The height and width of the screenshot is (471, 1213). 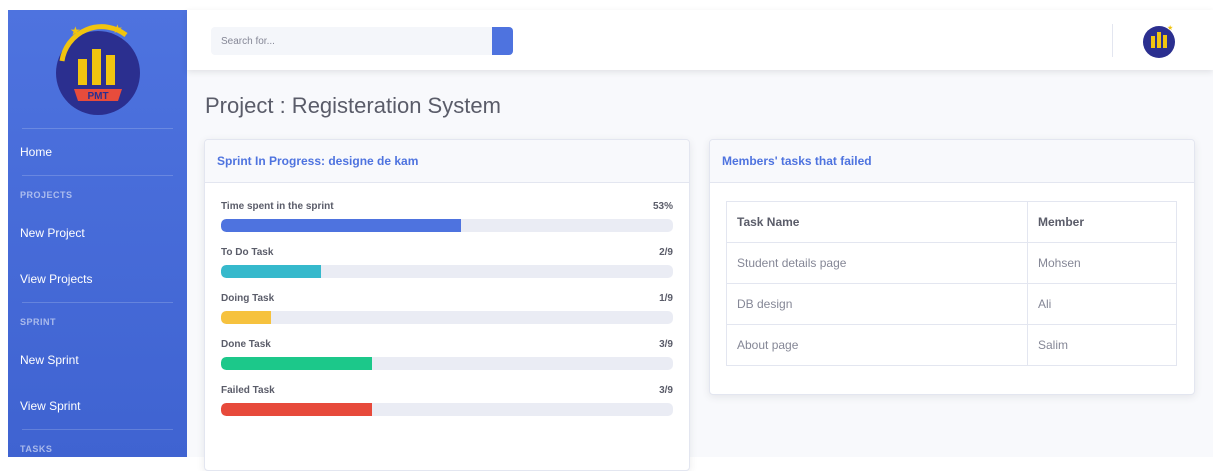 I want to click on sidebar-item-view-sprint: View Sprint, so click(x=97, y=406).